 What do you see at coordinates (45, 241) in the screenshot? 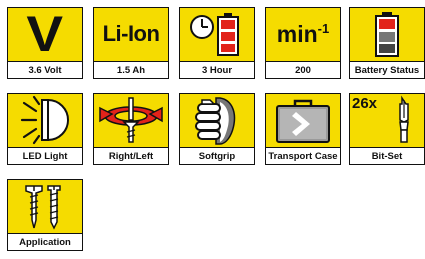
I see `tile-caption: Application` at bounding box center [45, 241].